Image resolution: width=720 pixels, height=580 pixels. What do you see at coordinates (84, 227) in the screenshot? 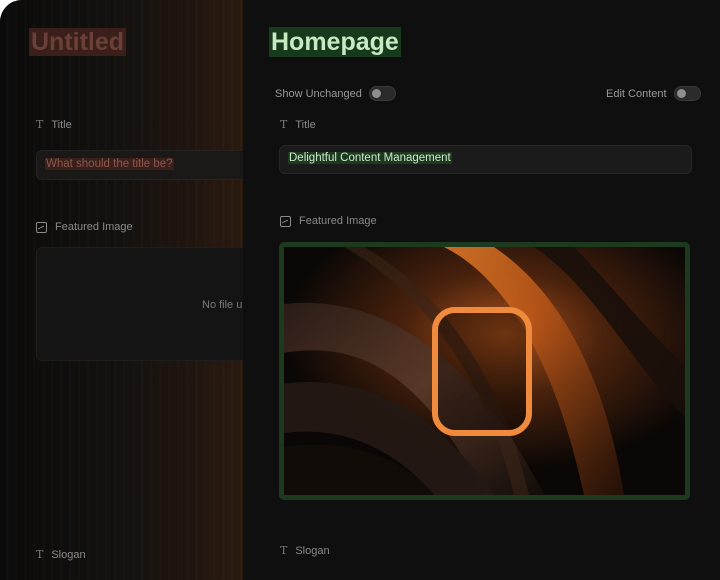
I see `previous-featured-image-label: Featured Image` at bounding box center [84, 227].